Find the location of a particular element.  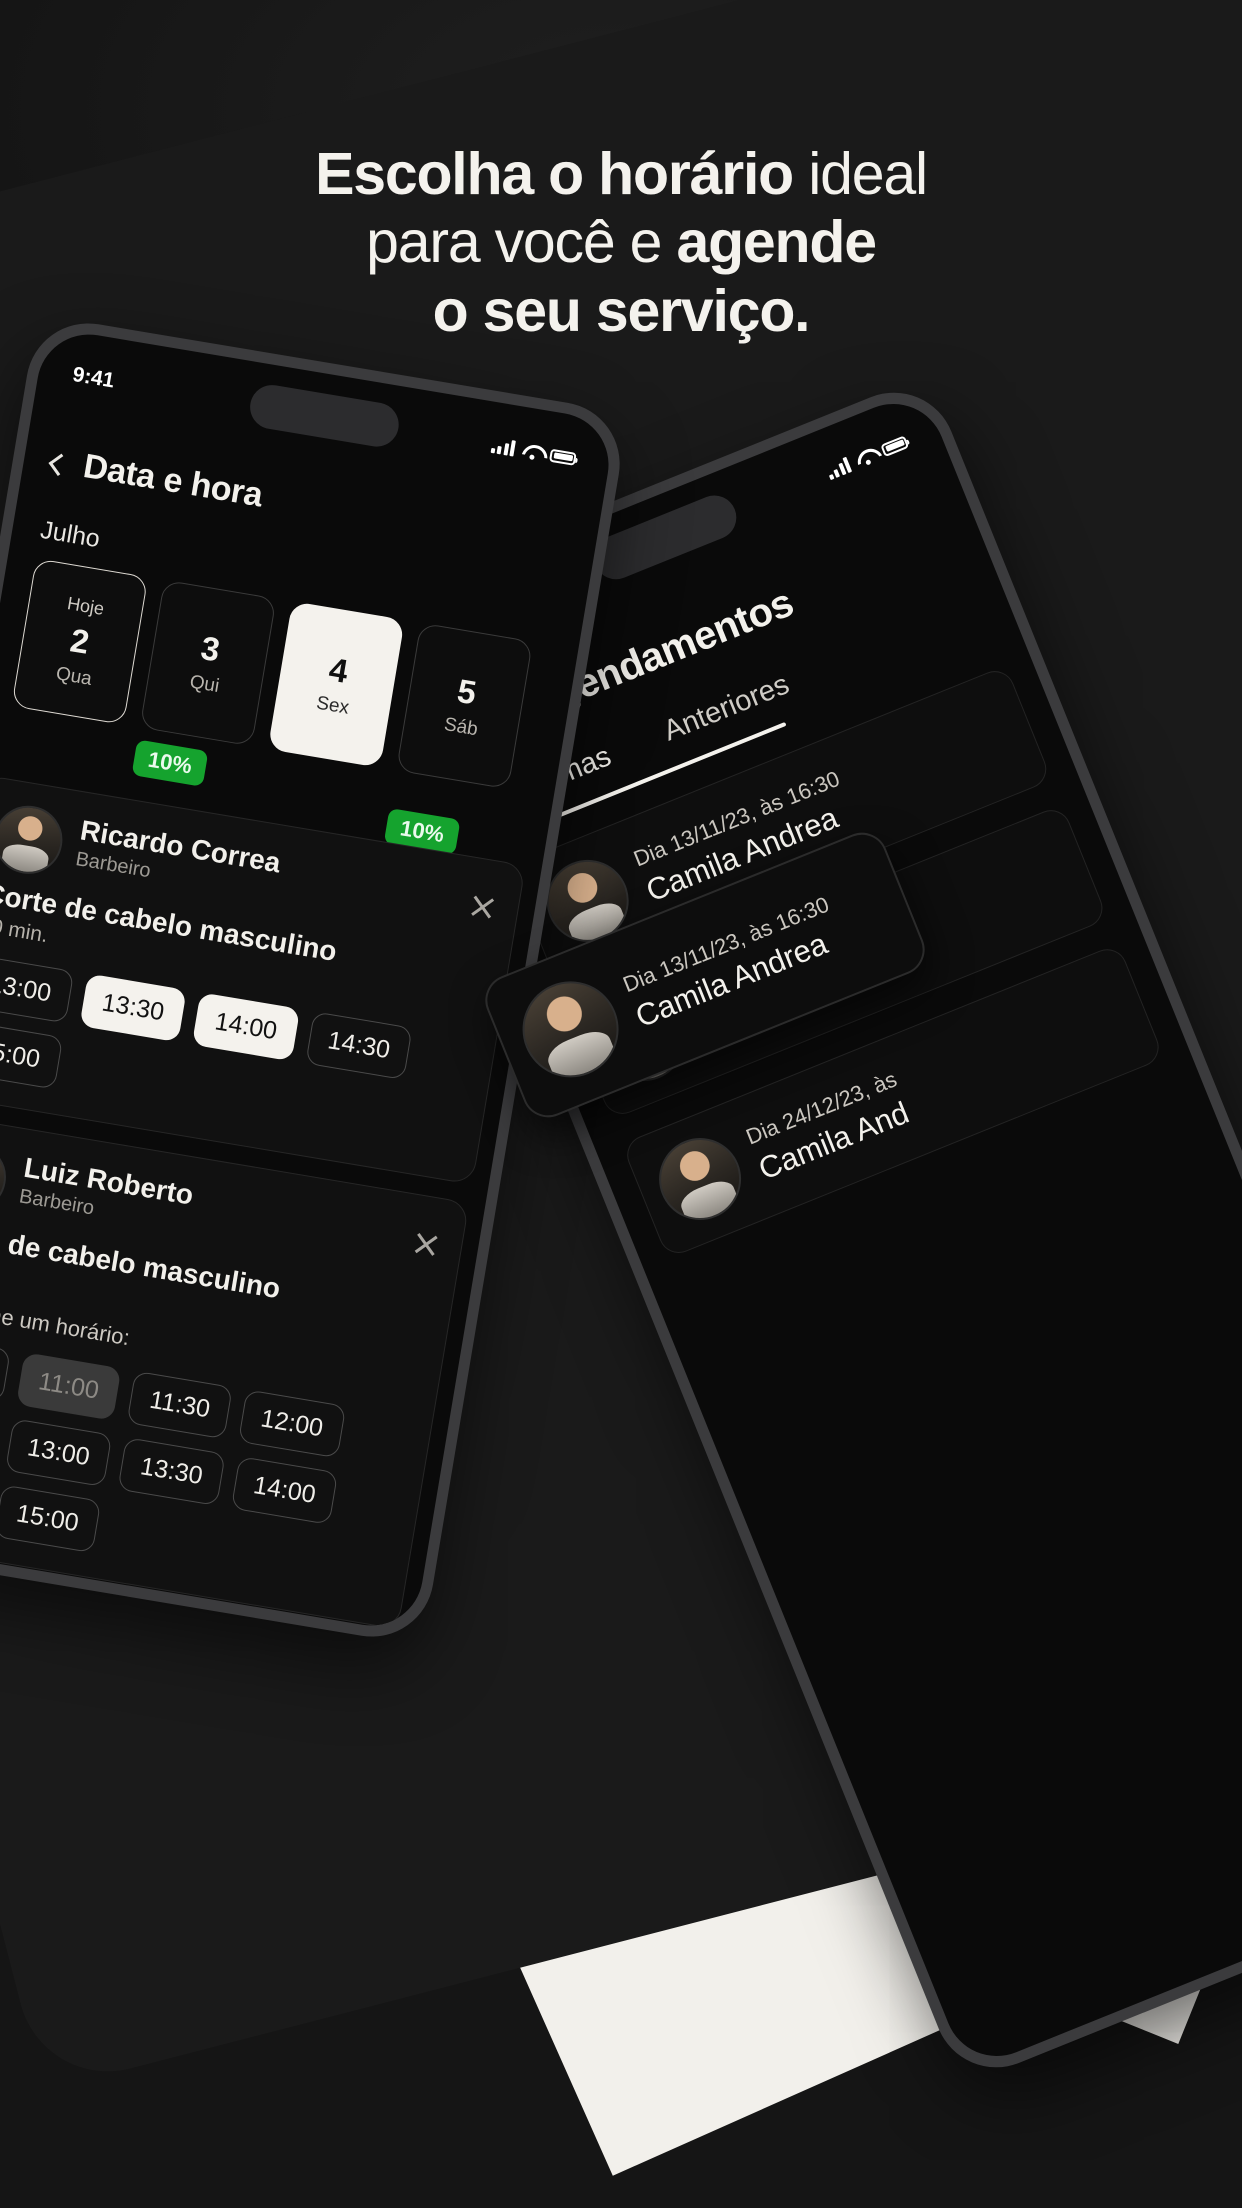

phone1-status-icons is located at coordinates (533, 452).